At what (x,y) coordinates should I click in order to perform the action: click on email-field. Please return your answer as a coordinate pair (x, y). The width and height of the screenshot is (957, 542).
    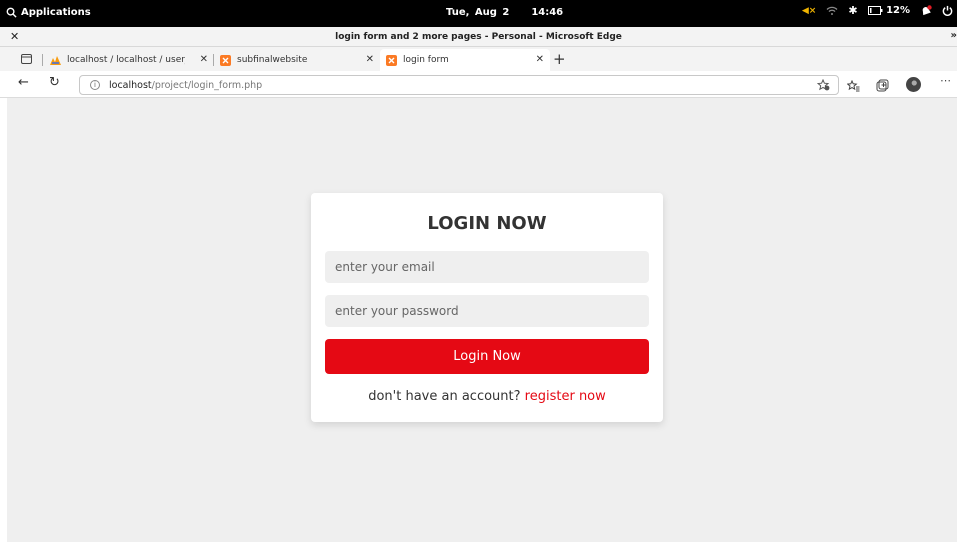
    Looking at the image, I should click on (487, 267).